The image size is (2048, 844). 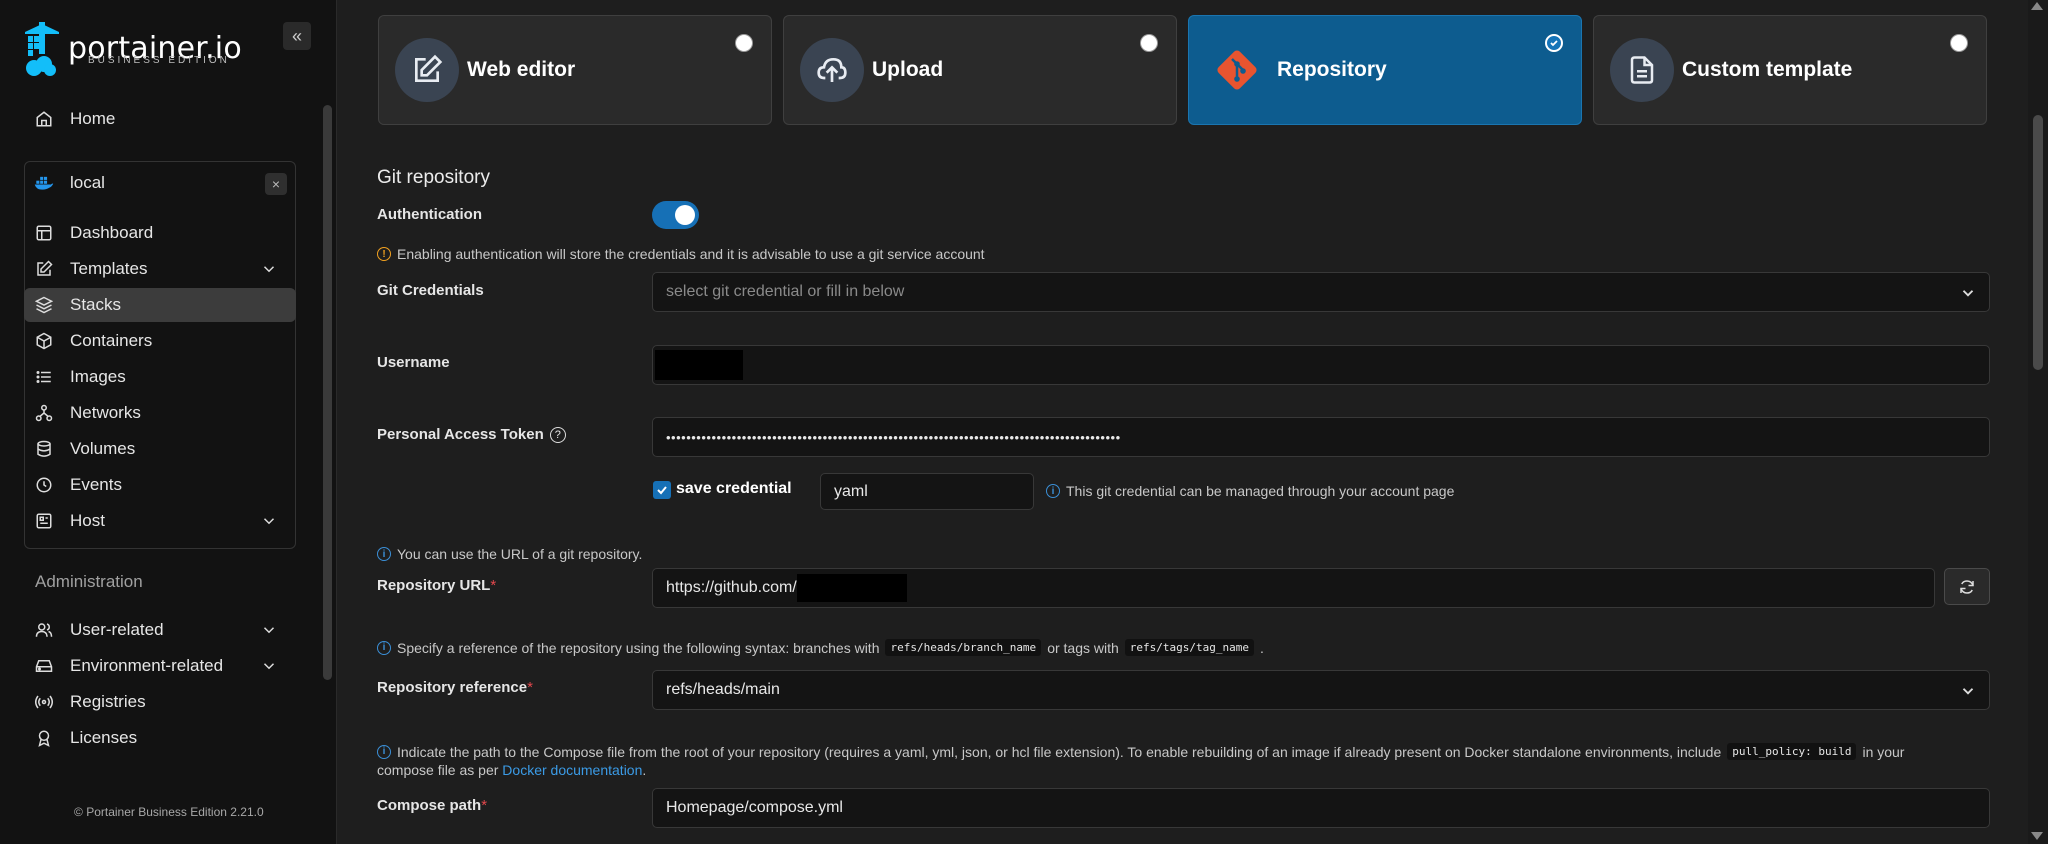 I want to click on environment-name: local, so click(x=87, y=182).